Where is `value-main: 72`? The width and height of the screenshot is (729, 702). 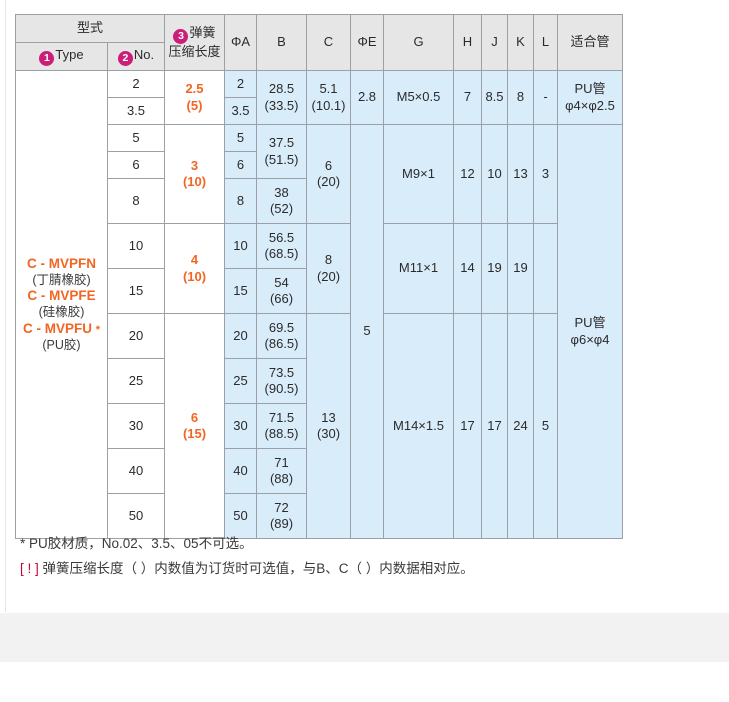
value-main: 72 is located at coordinates (281, 507).